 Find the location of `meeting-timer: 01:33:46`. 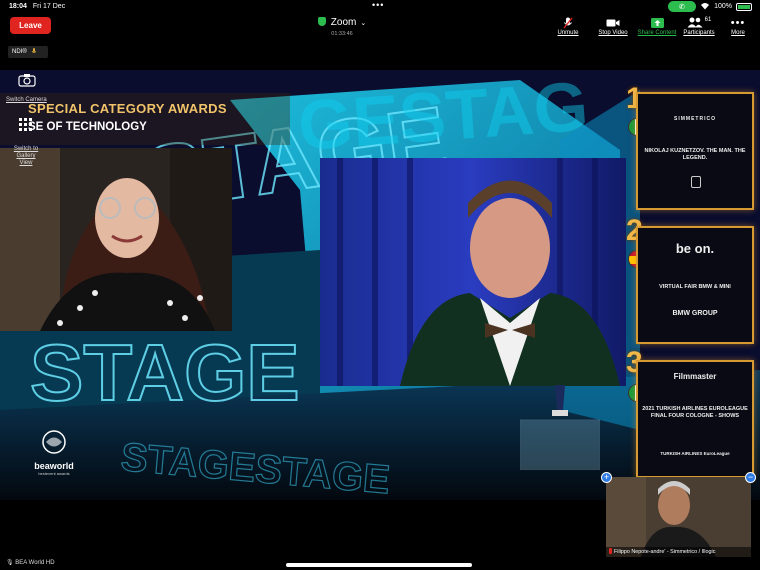

meeting-timer: 01:33:46 is located at coordinates (342, 34).